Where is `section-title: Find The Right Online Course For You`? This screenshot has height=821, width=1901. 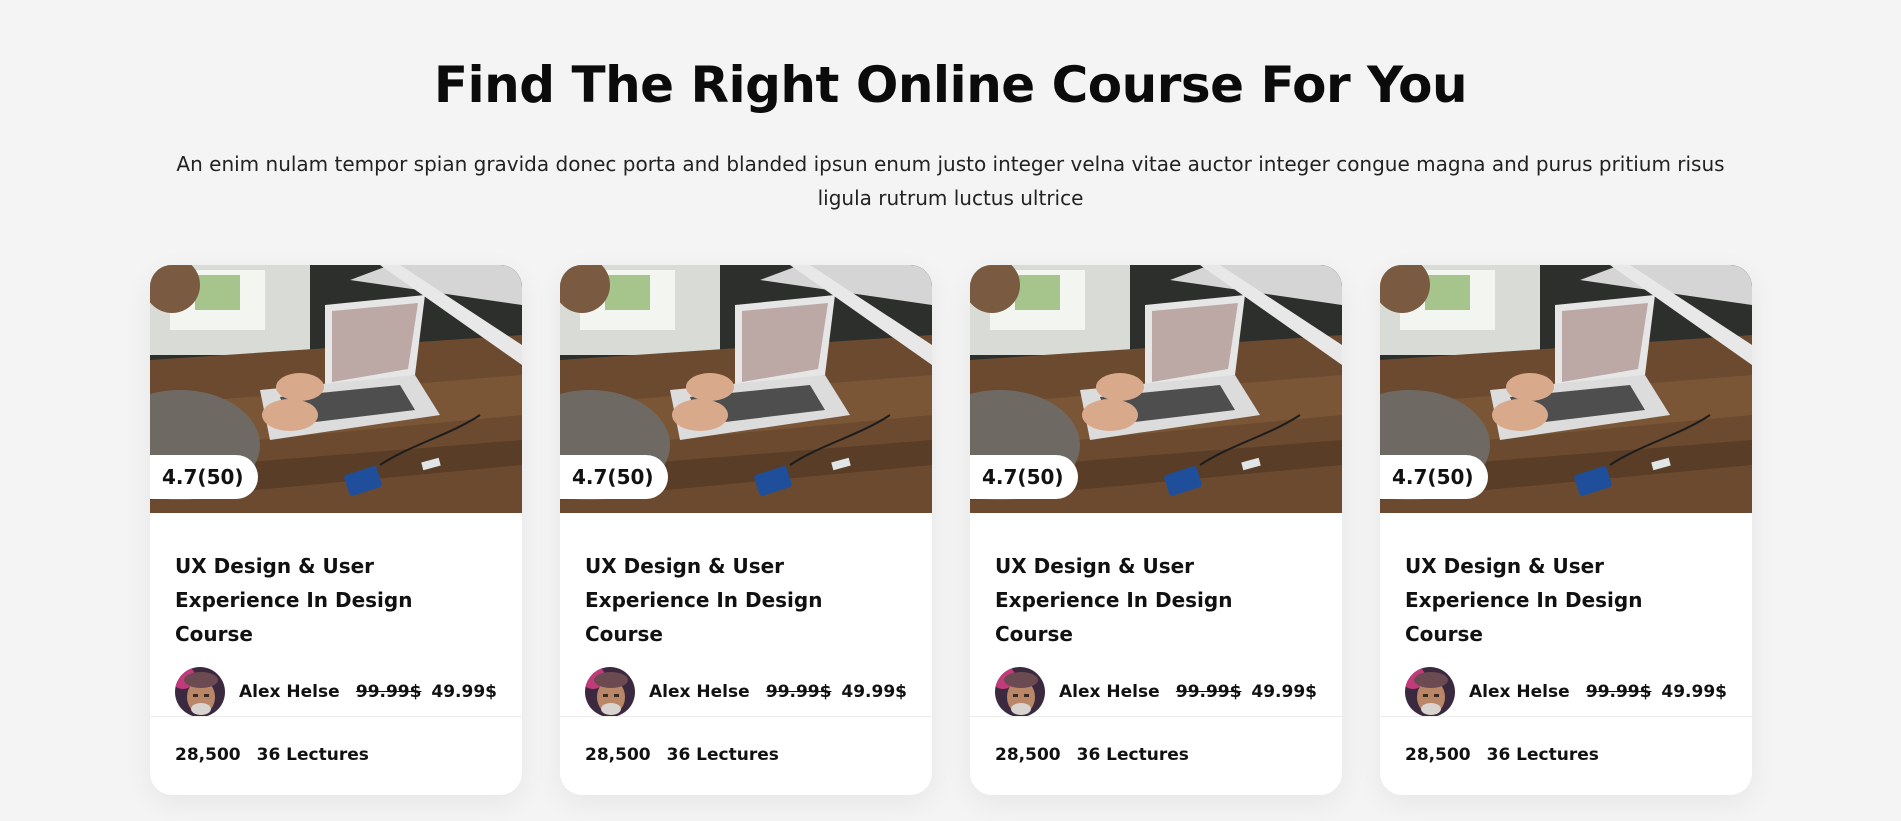 section-title: Find The Right Online Course For You is located at coordinates (950, 85).